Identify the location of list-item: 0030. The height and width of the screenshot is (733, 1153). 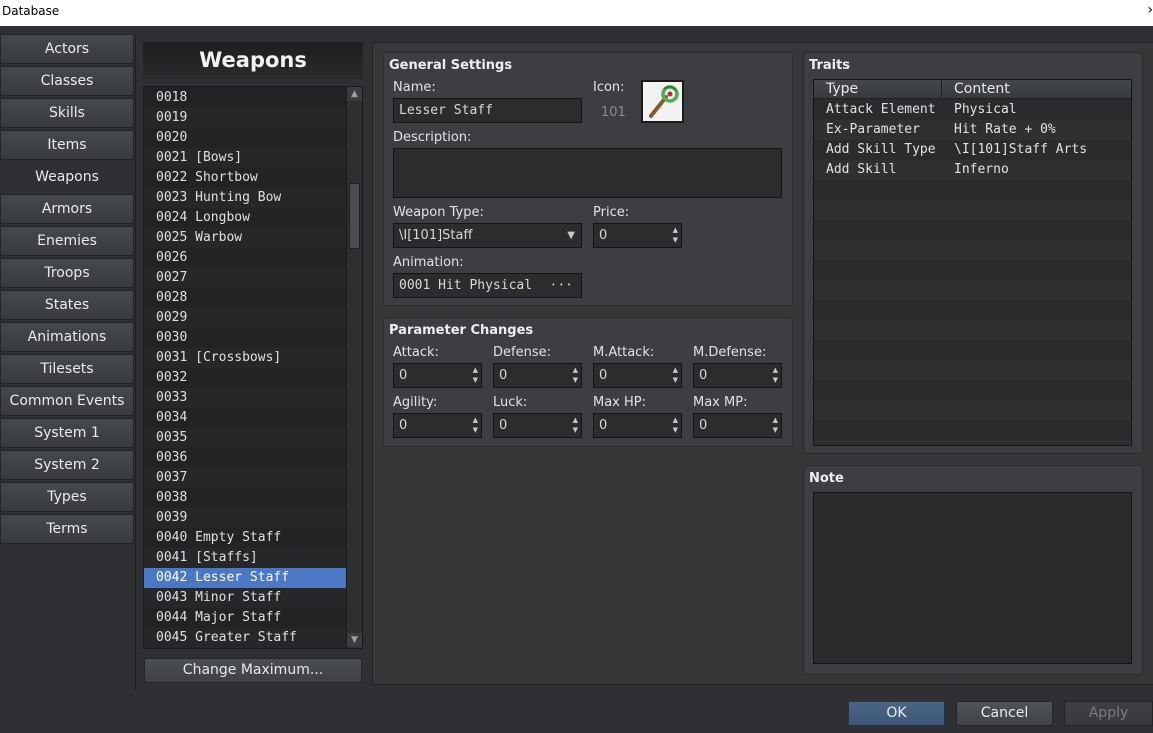
(245, 338).